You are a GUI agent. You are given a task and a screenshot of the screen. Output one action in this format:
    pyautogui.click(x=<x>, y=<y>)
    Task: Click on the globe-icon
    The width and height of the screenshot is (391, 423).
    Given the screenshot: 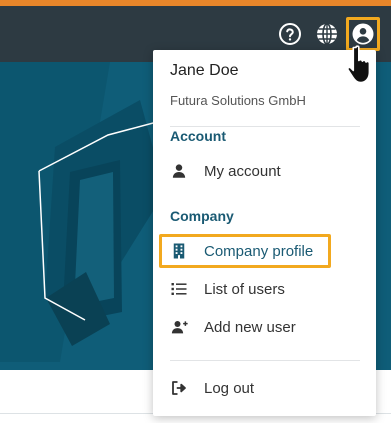 What is the action you would take?
    pyautogui.click(x=327, y=34)
    